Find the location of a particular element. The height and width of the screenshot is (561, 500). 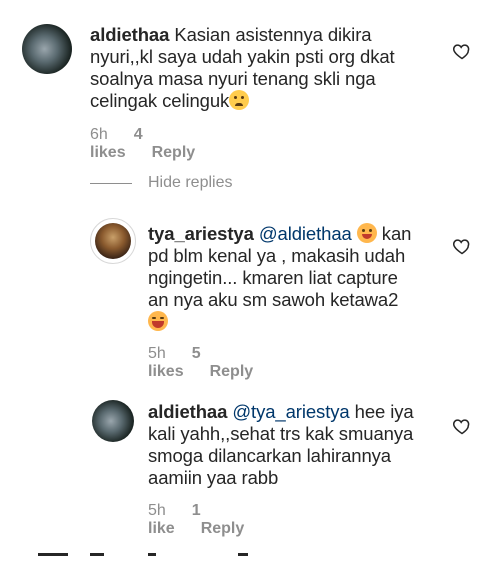

comment-meta: 6h 4 likes Reply is located at coordinates (155, 144).